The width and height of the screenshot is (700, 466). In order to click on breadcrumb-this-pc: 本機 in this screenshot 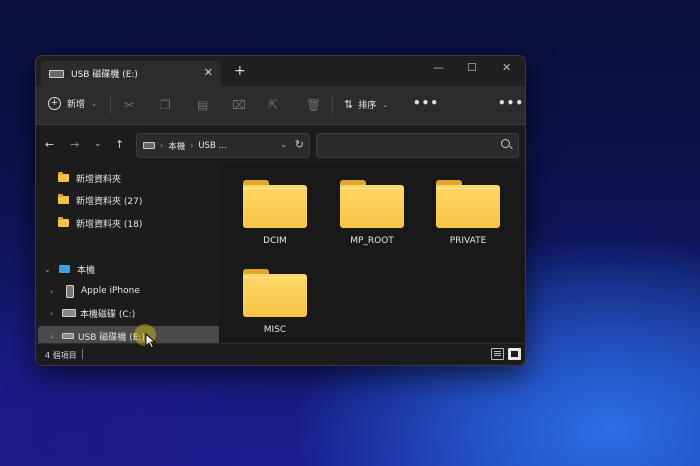, I will do `click(176, 146)`.